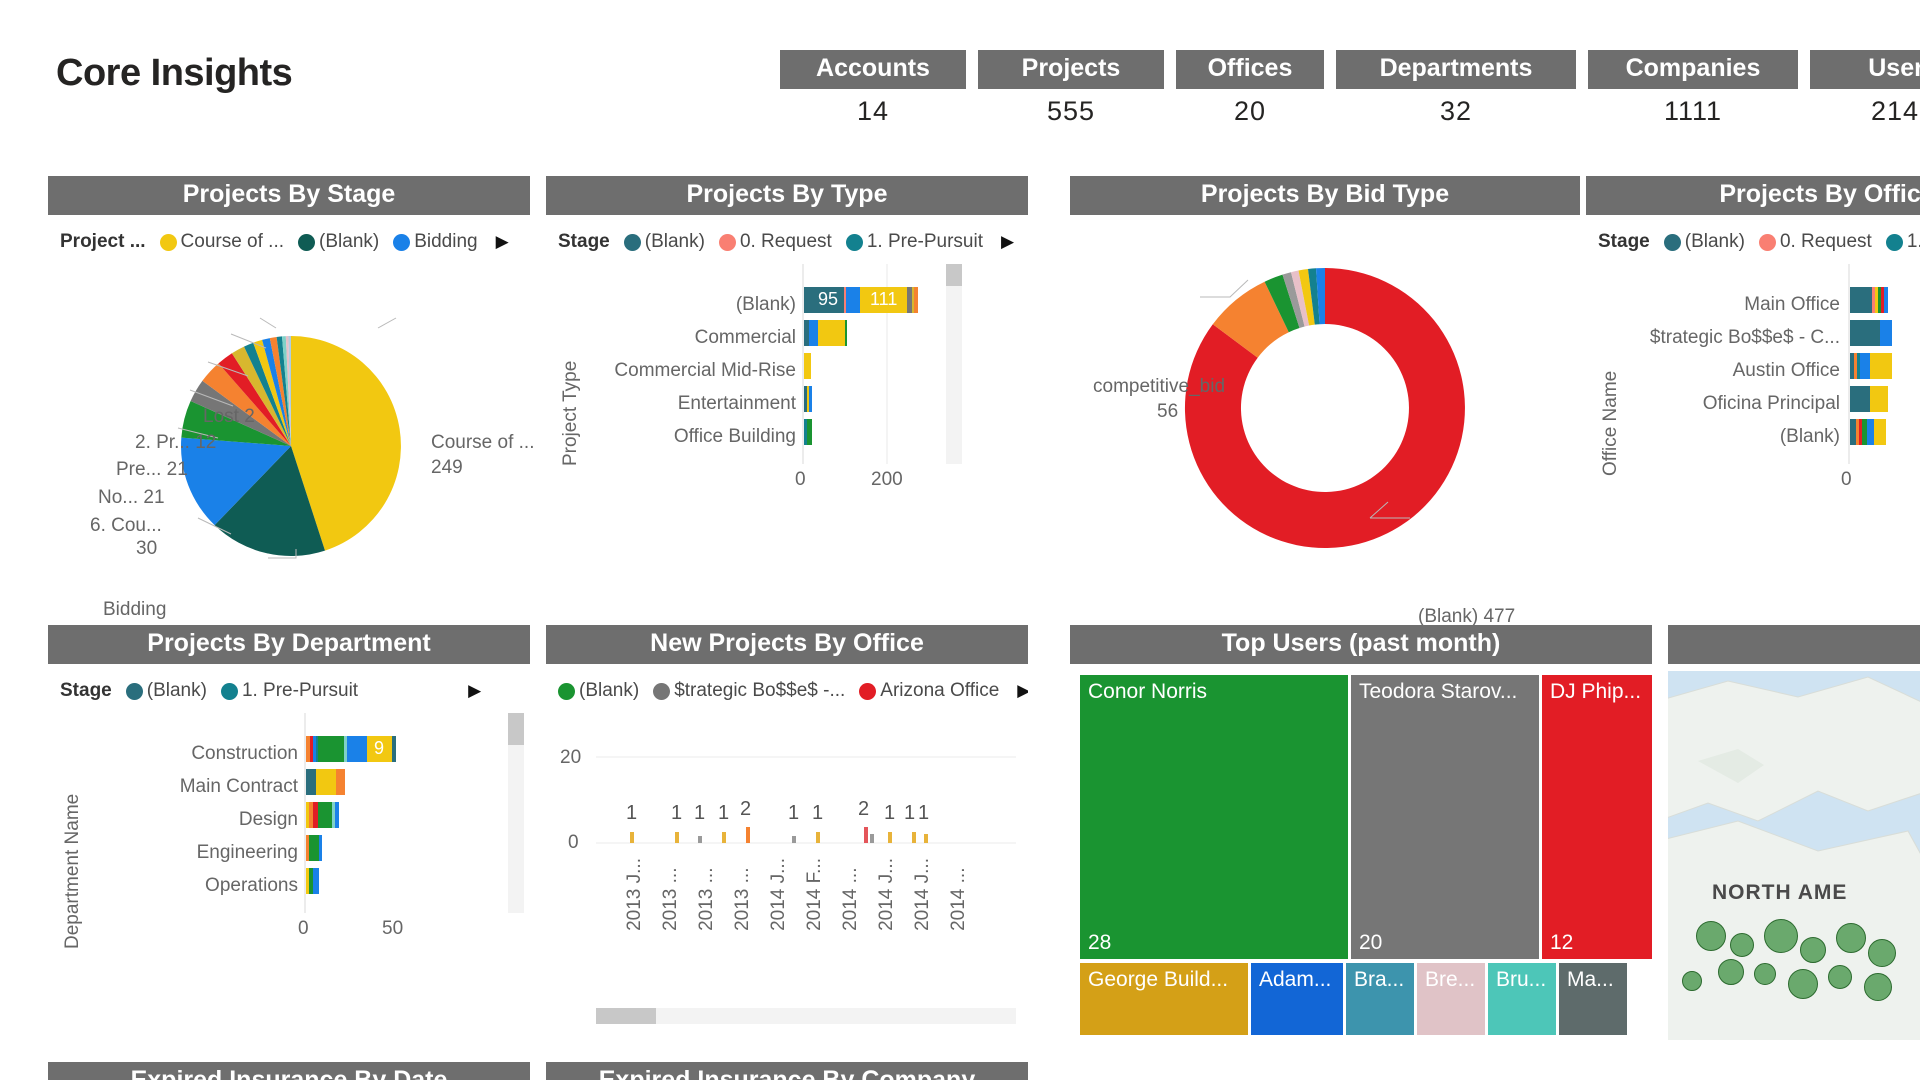 Image resolution: width=1920 pixels, height=1080 pixels. I want to click on legend-label: 1. Pre-Pursuit, so click(924, 242).